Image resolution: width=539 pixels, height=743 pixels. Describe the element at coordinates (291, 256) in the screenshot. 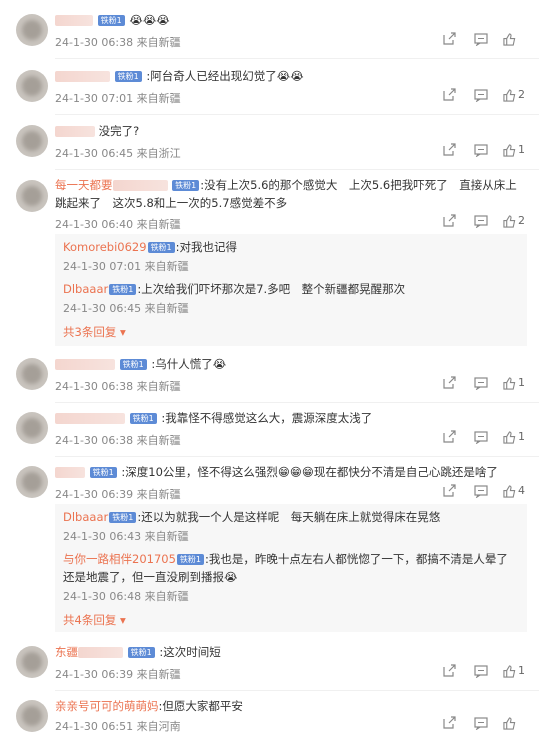

I see `reply-item: Komorebi0629 铁粉1:对我也记得 24-1-30 07:01 来自新疆` at that location.